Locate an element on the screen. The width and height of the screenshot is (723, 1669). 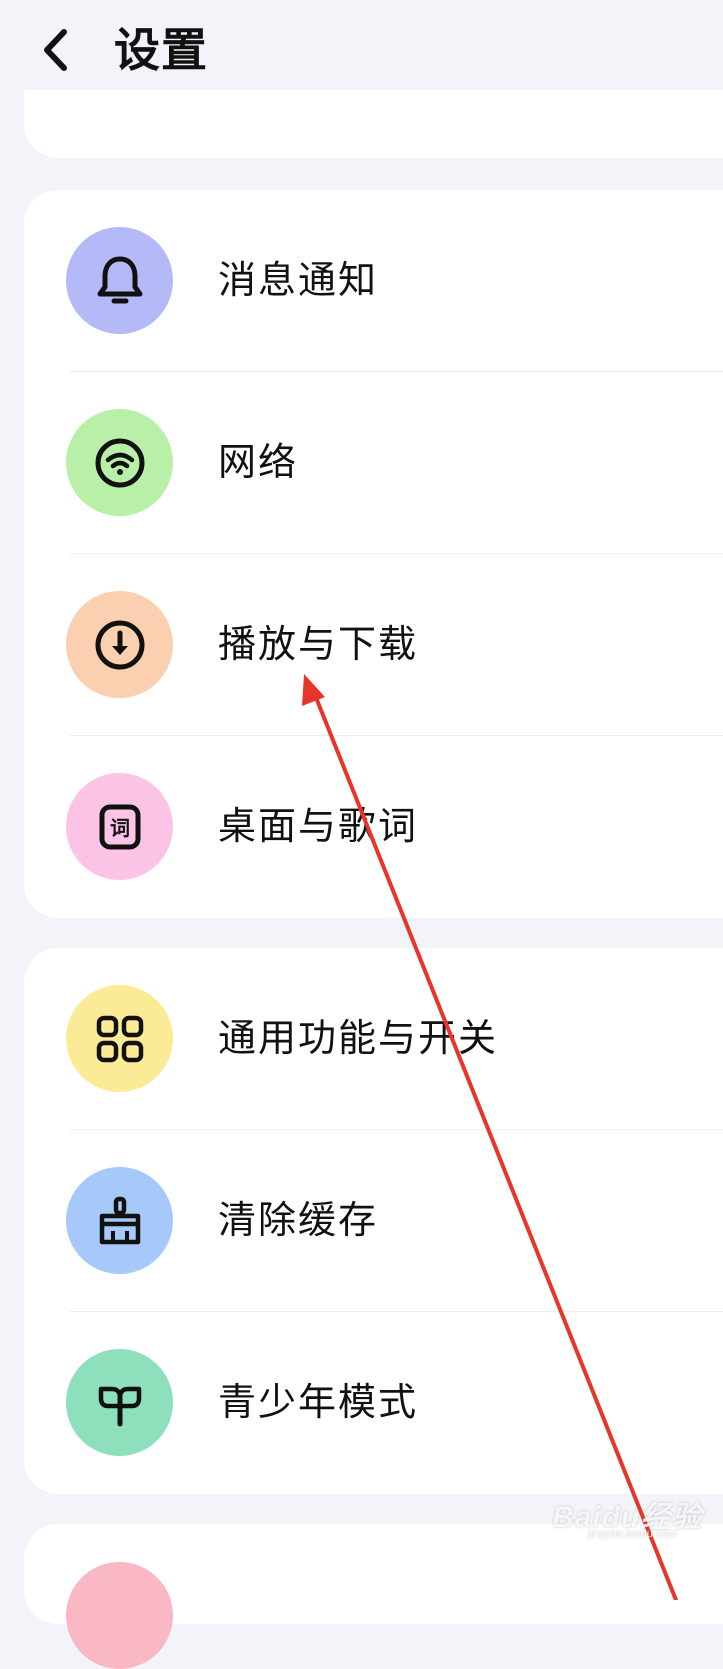
settings-item-label: 网络 is located at coordinates (258, 462).